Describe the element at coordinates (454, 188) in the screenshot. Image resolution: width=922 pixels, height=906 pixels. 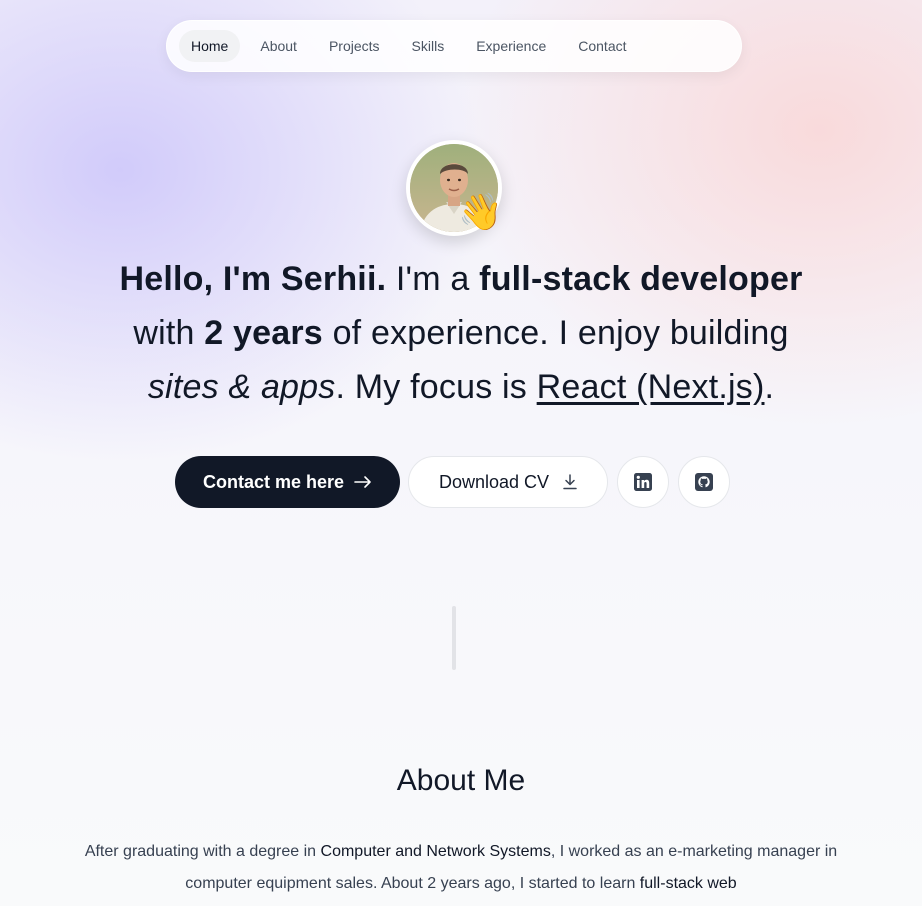
I see `avatar-container: 👋` at that location.